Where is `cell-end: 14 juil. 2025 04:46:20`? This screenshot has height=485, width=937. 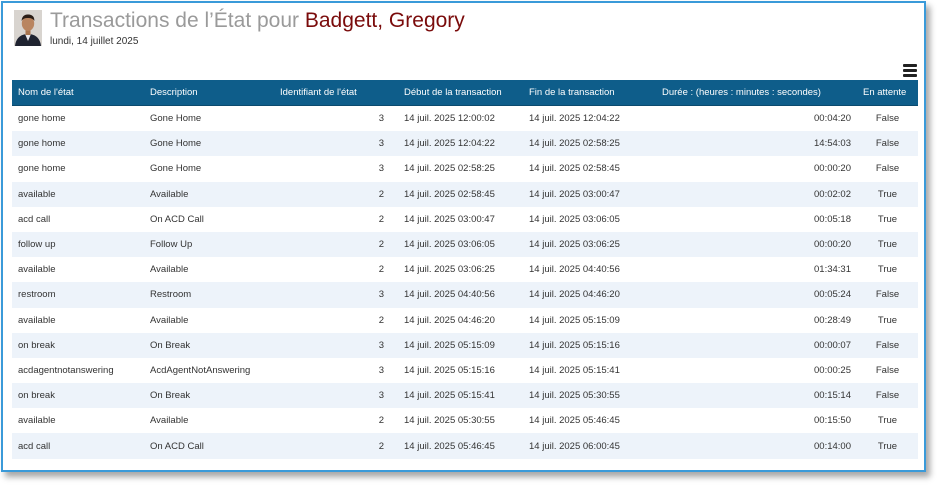
cell-end: 14 juil. 2025 04:46:20 is located at coordinates (574, 295).